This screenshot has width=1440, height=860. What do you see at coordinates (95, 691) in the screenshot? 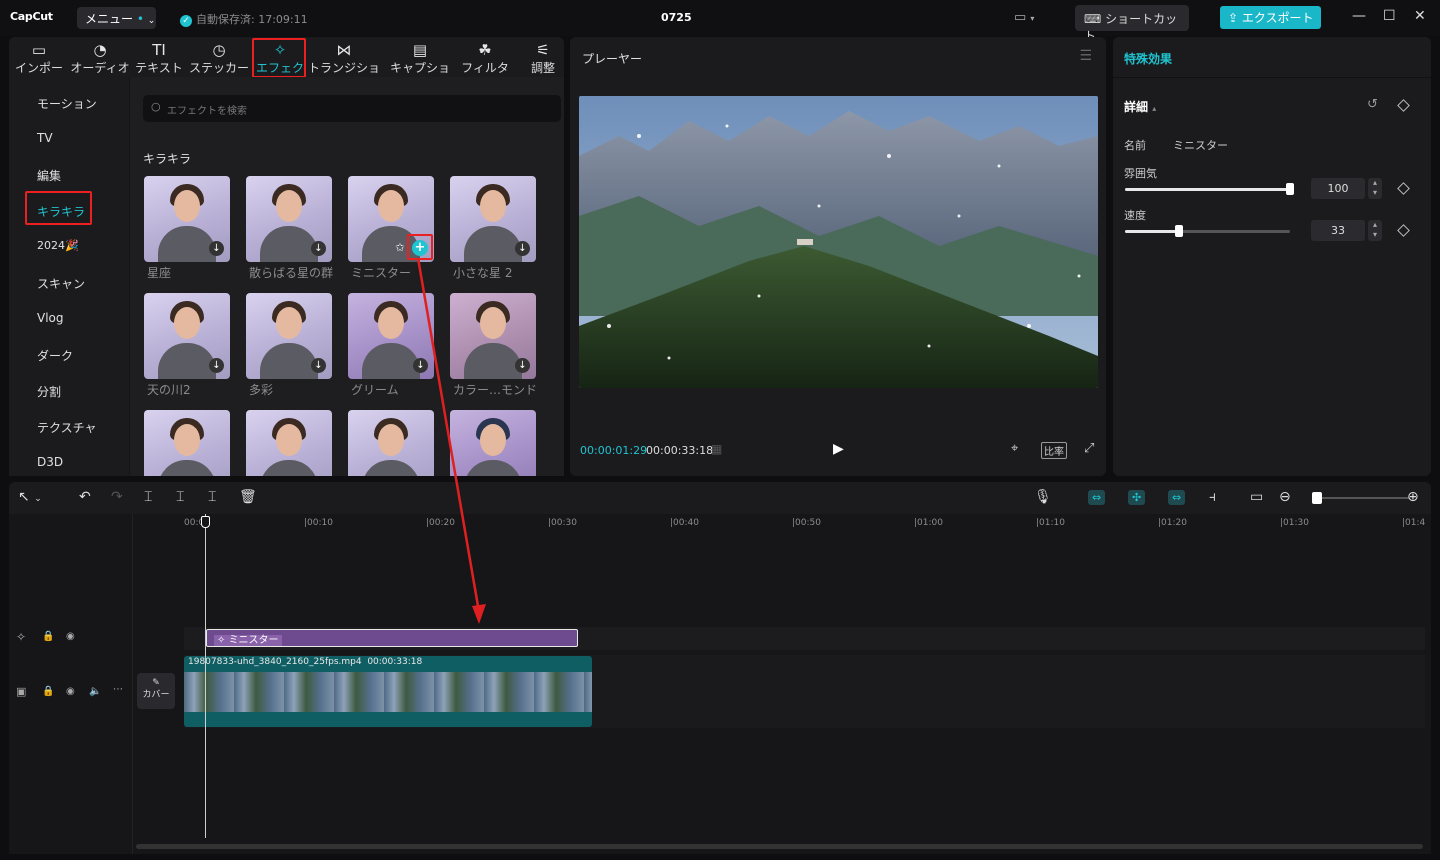
I see `speaker-icon: 🔈` at bounding box center [95, 691].